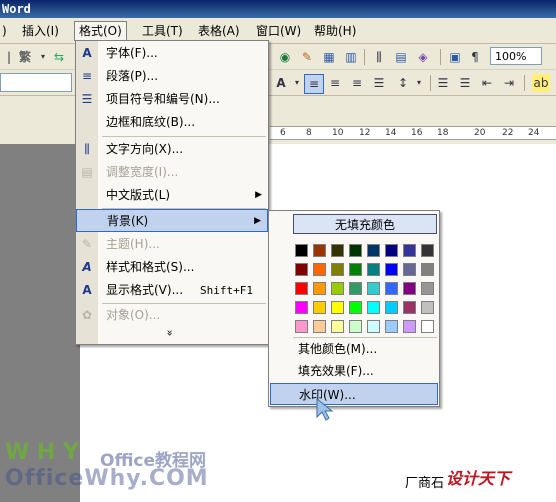  Describe the element at coordinates (162, 31) in the screenshot. I see `menu-tools: 工具(T)` at that location.